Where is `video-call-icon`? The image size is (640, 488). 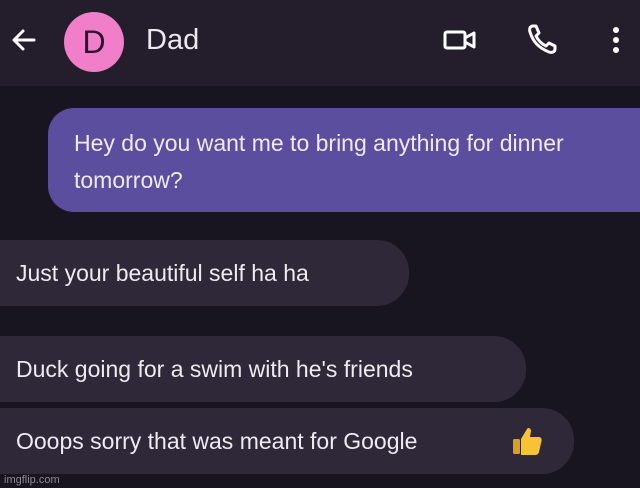 video-call-icon is located at coordinates (460, 40).